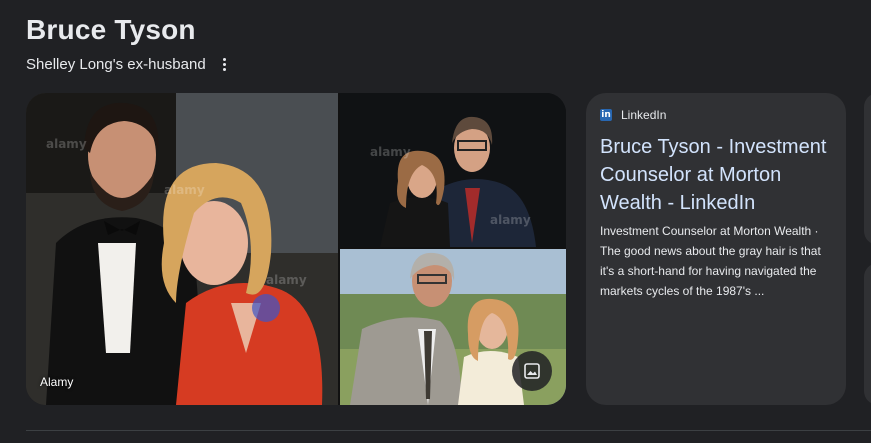 The image size is (871, 443). I want to click on source-name: LinkedIn, so click(644, 115).